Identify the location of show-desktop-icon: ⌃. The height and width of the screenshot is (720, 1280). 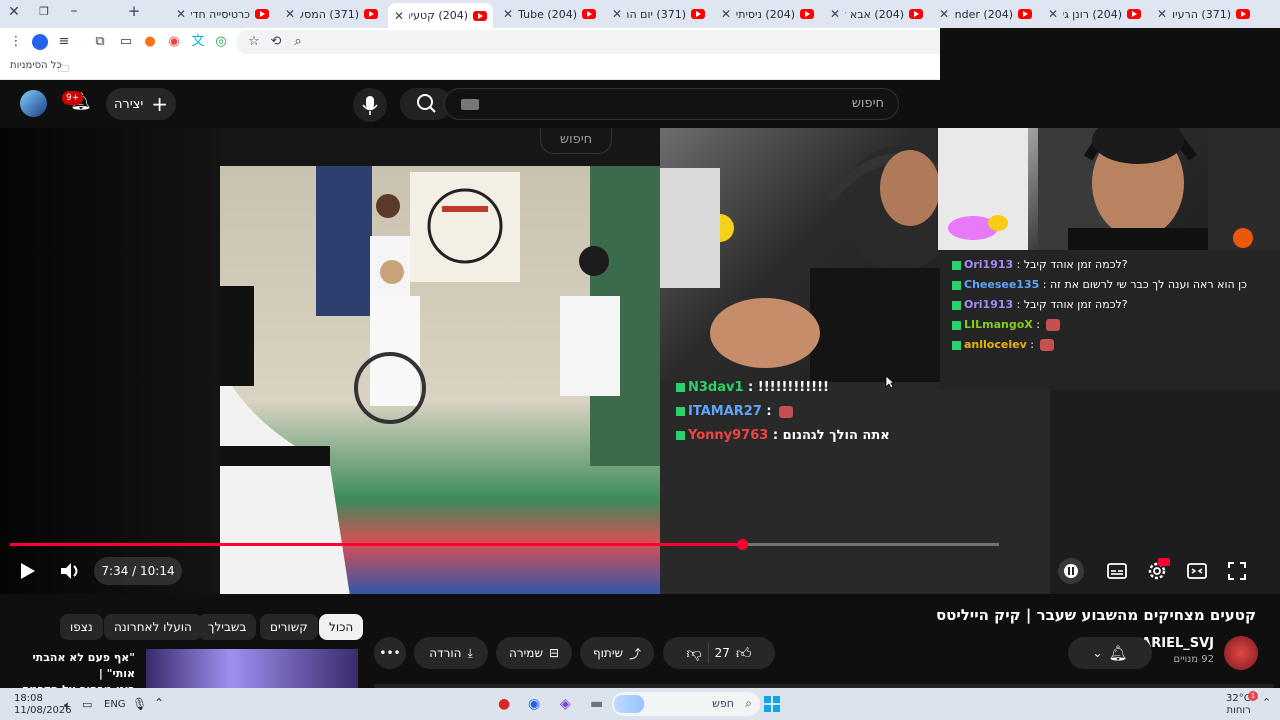
(1266, 702).